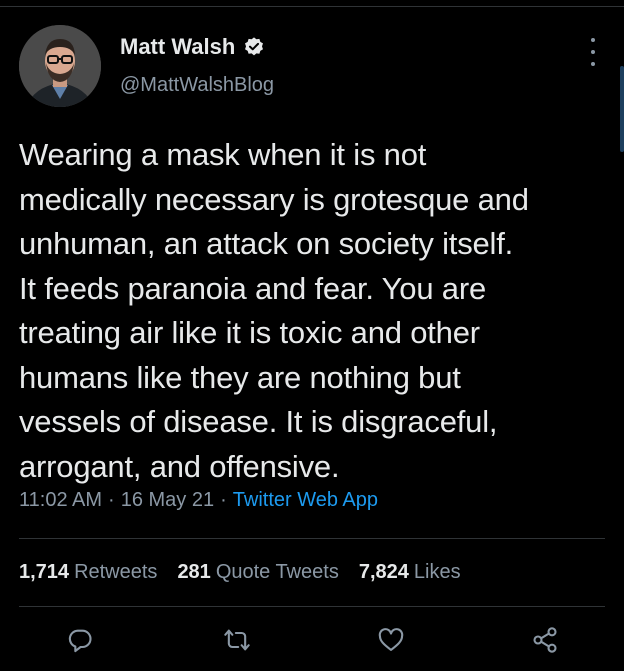 The width and height of the screenshot is (624, 671). Describe the element at coordinates (177, 47) in the screenshot. I see `author-name: Matt Walsh` at that location.